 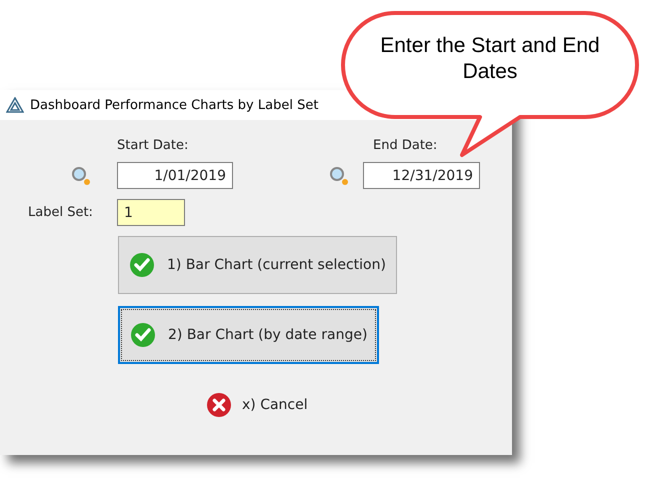 What do you see at coordinates (175, 175) in the screenshot?
I see `start-date-field: 1/01/2019` at bounding box center [175, 175].